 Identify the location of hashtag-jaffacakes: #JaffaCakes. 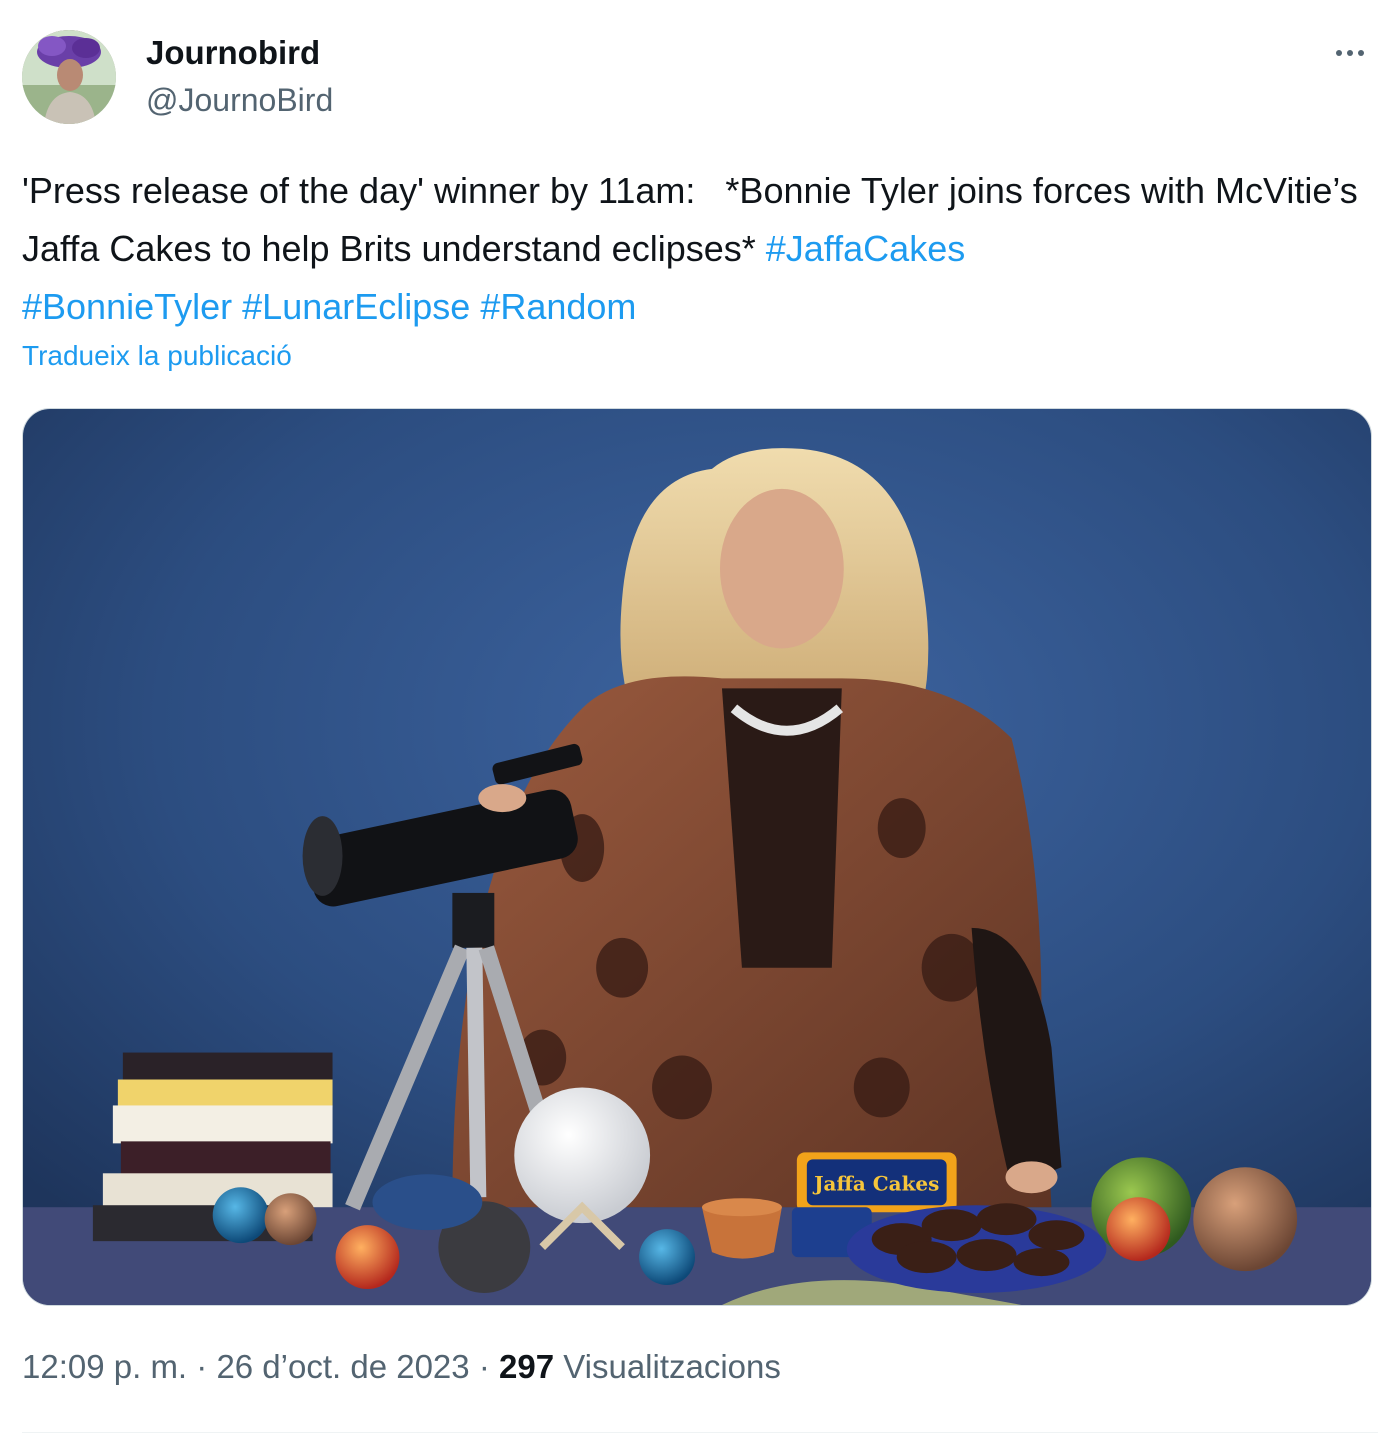
(865, 248).